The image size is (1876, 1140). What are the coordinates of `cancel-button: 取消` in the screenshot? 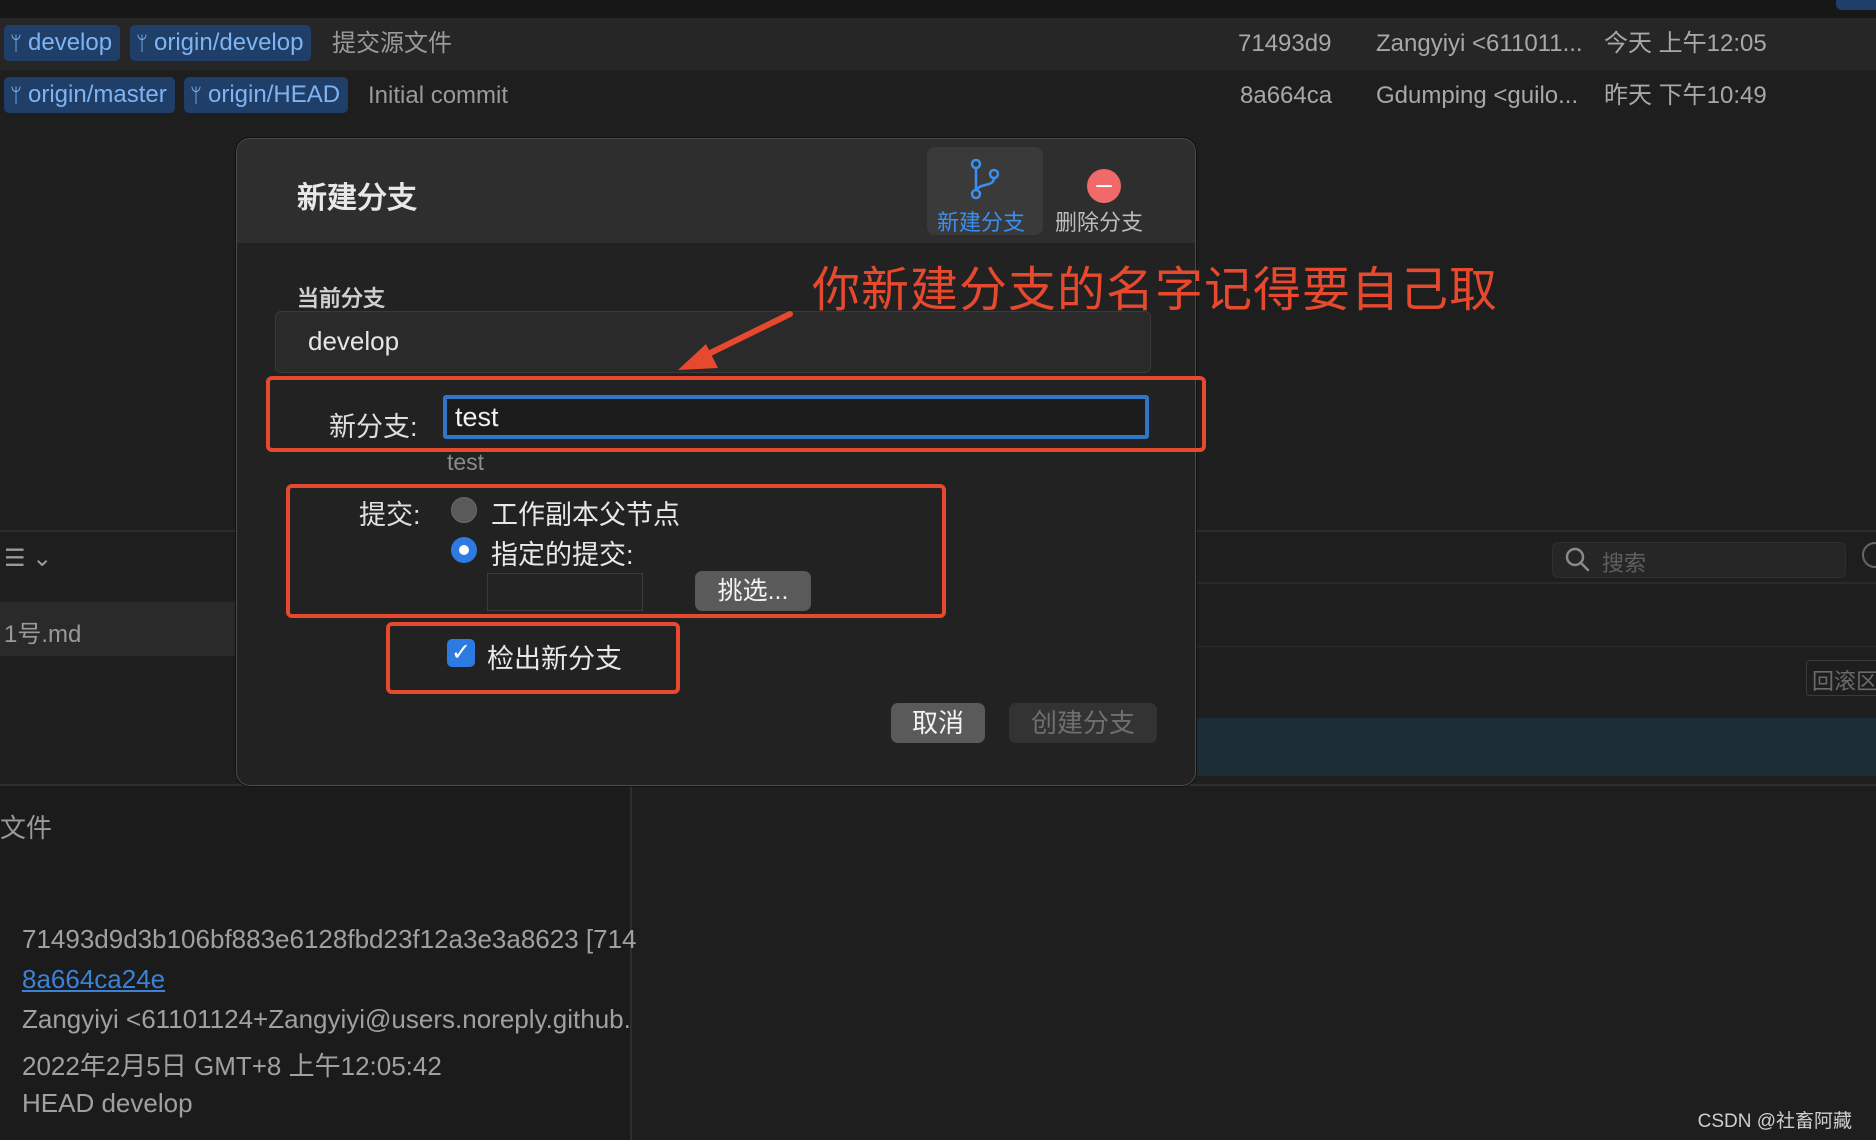 It's located at (938, 723).